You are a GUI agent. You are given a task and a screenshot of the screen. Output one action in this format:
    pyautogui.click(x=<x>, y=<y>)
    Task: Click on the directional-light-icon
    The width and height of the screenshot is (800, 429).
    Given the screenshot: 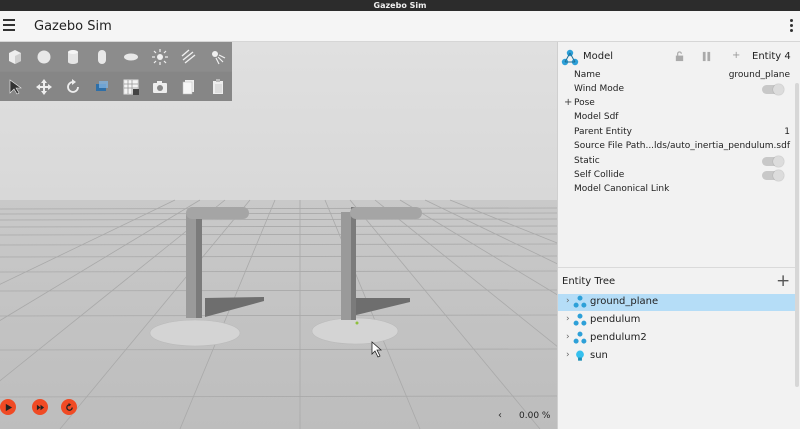 What is the action you would take?
    pyautogui.click(x=188, y=56)
    